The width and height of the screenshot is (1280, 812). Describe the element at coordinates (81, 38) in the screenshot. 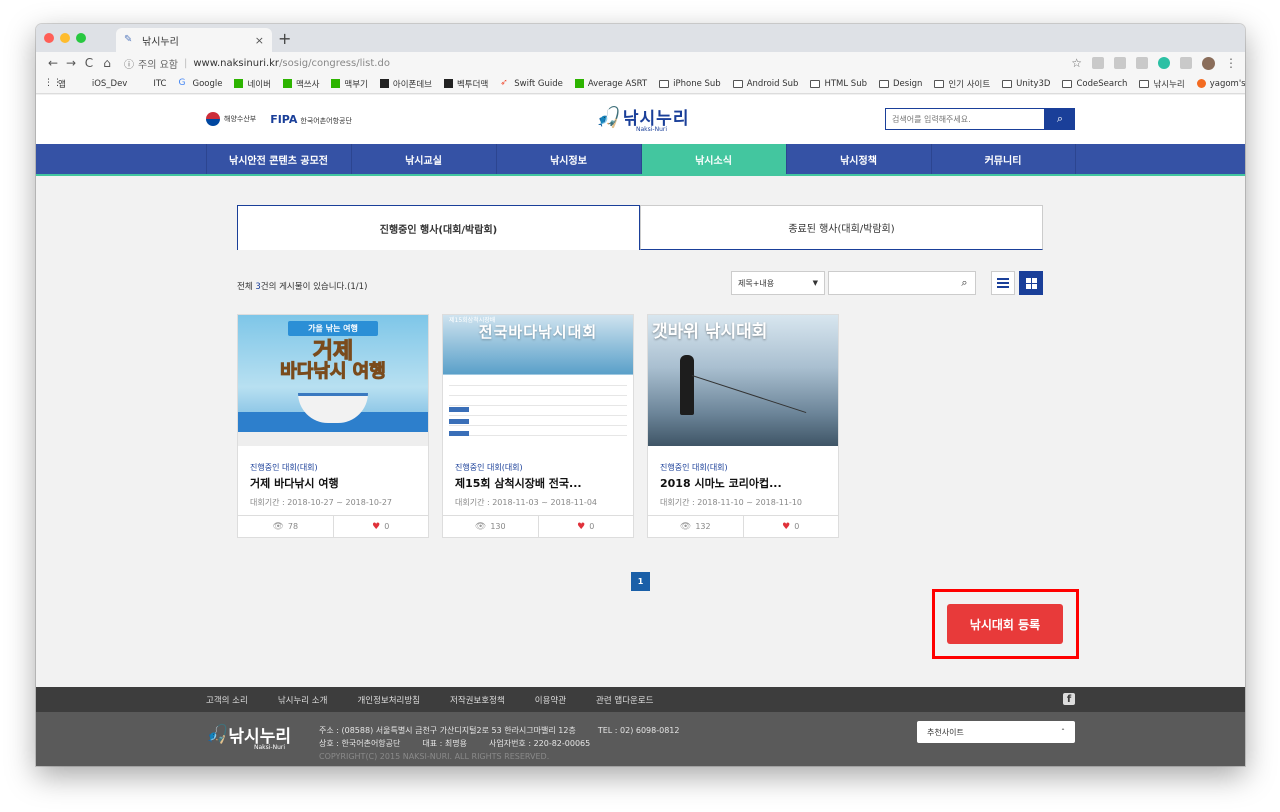

I see `zoom-window-button` at that location.